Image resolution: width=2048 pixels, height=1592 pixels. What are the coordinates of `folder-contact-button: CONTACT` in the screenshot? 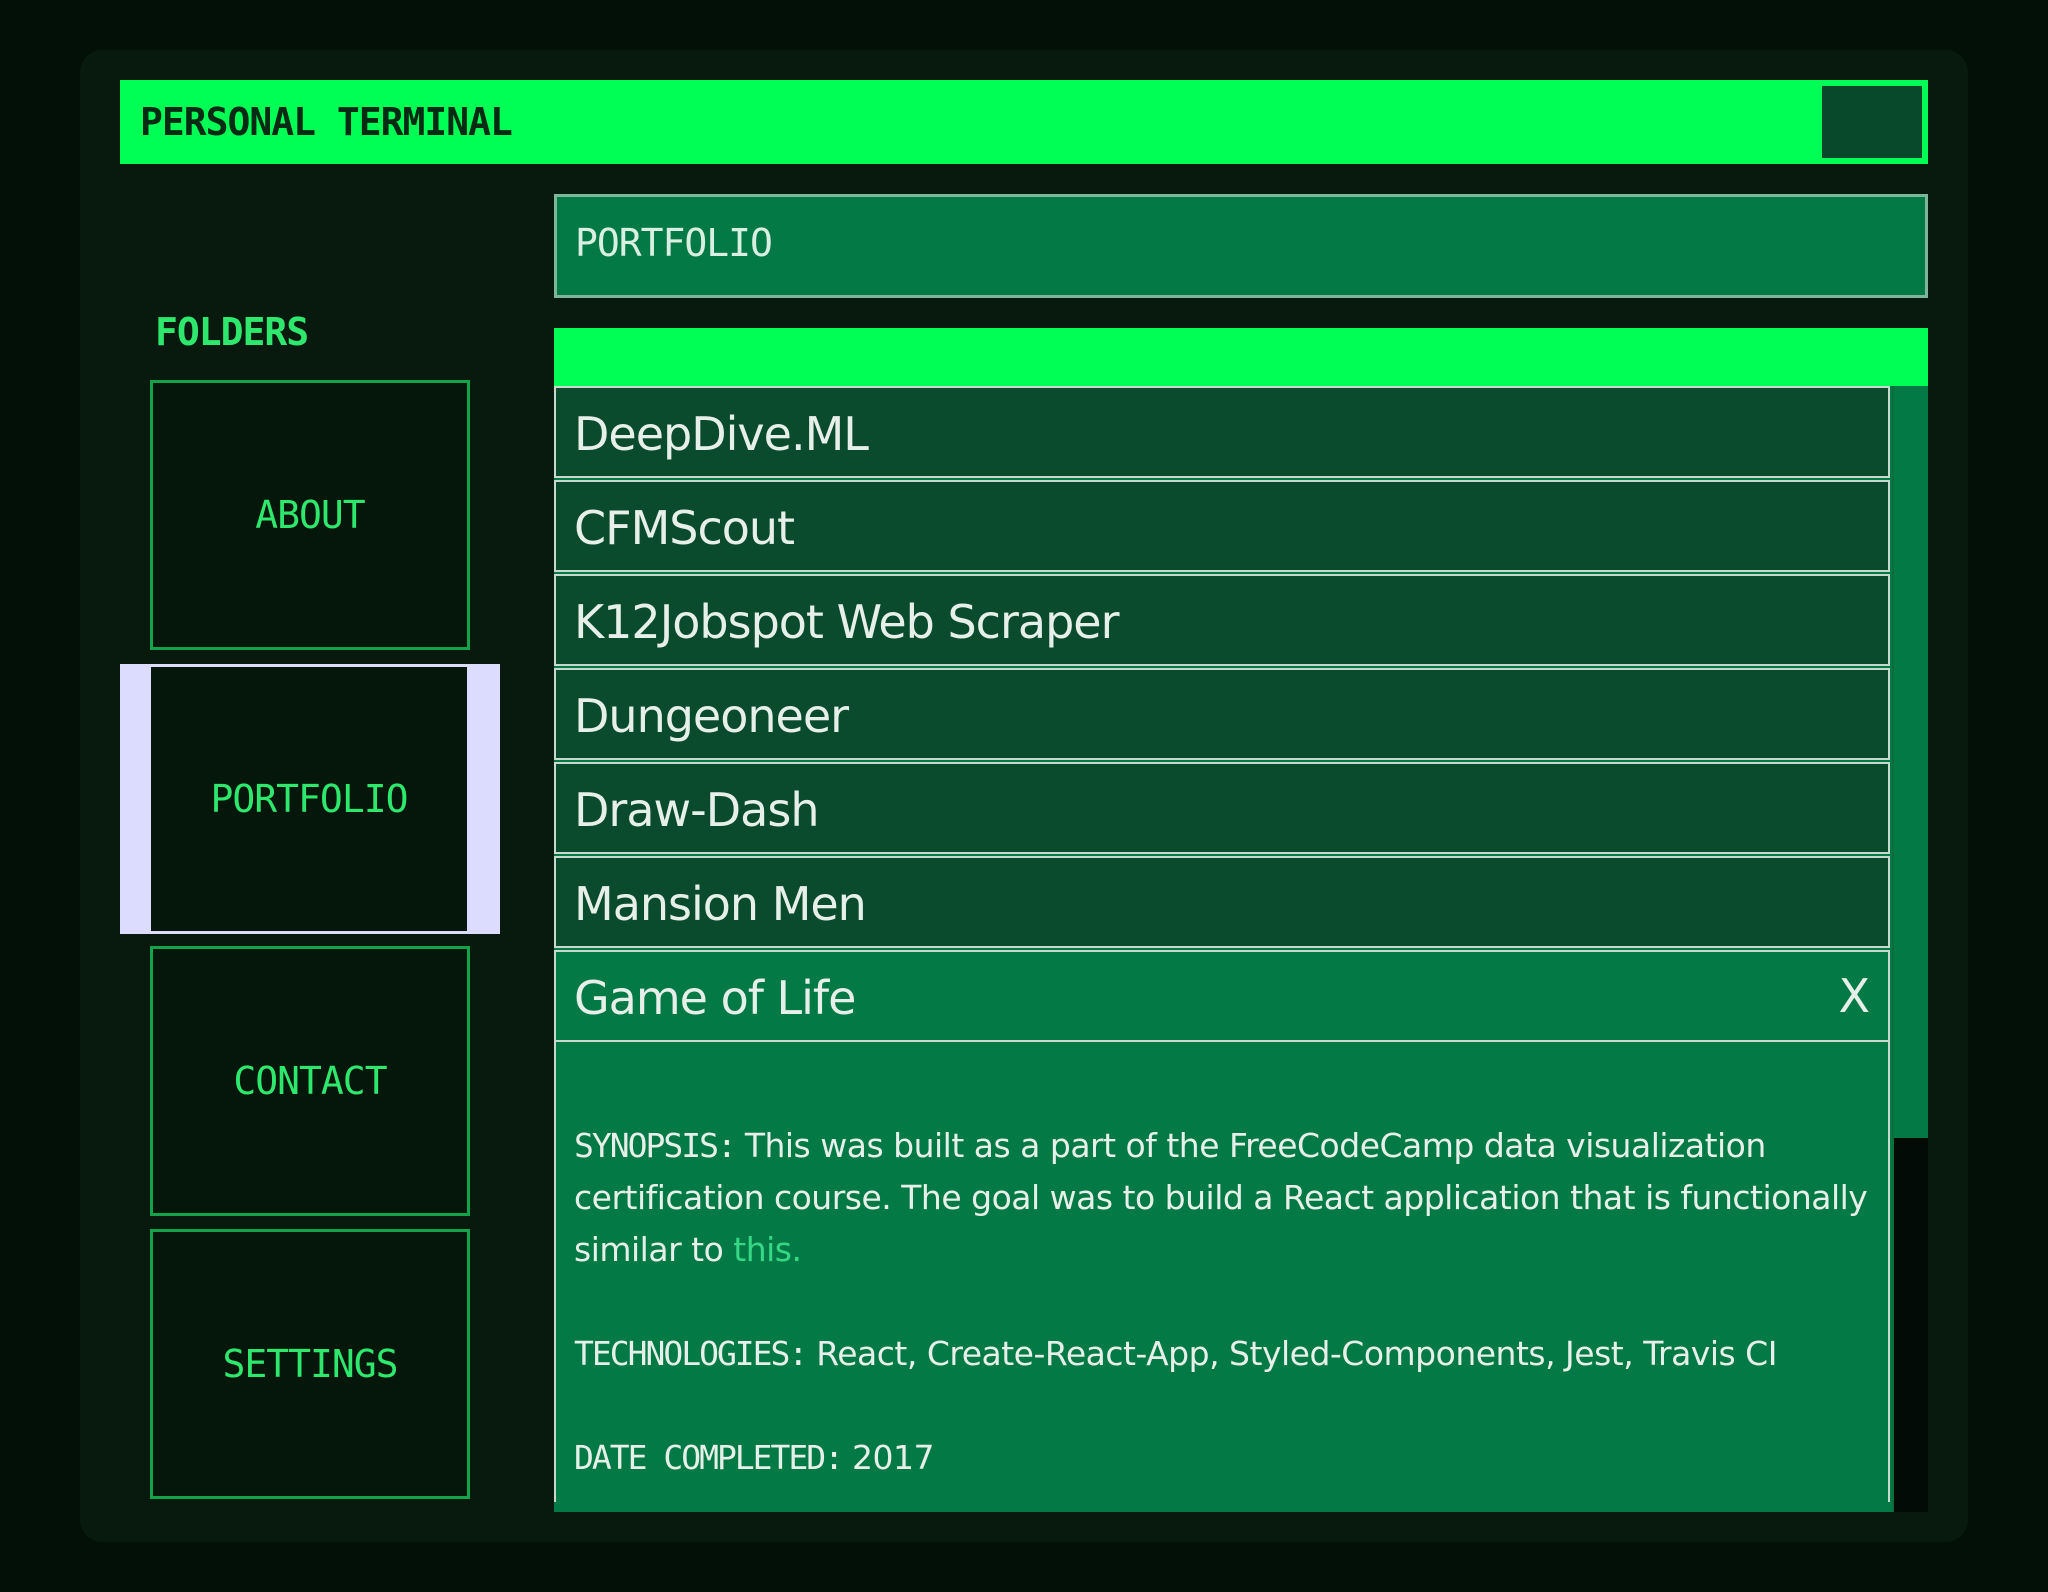 It's located at (310, 1081).